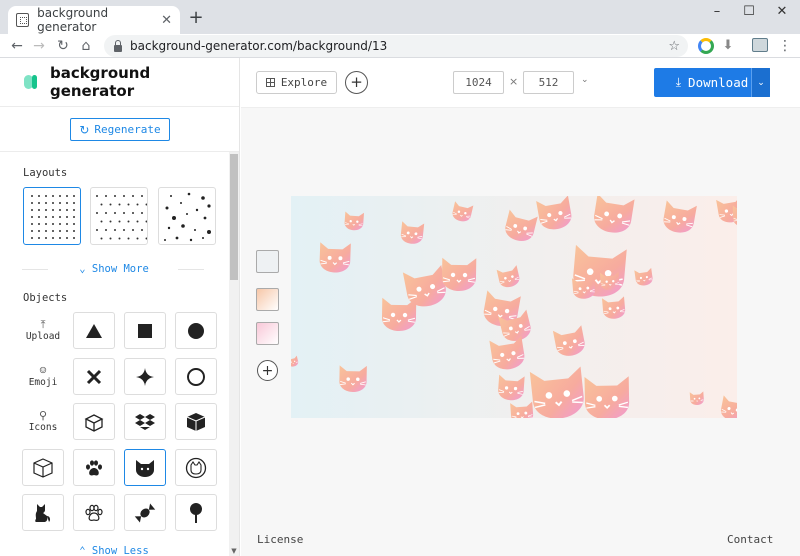 The height and width of the screenshot is (556, 800). I want to click on logo-icon, so click(32, 82).